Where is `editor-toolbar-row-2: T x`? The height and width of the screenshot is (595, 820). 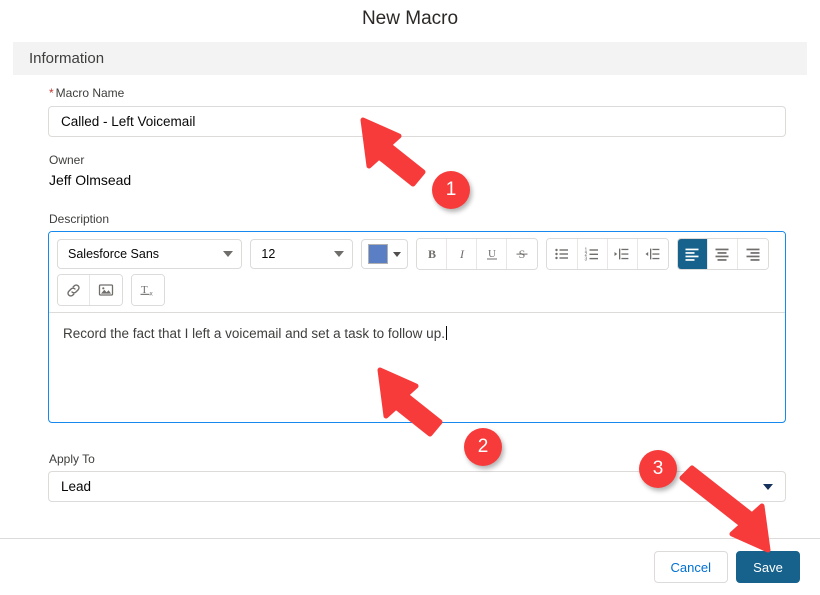 editor-toolbar-row-2: T x is located at coordinates (417, 290).